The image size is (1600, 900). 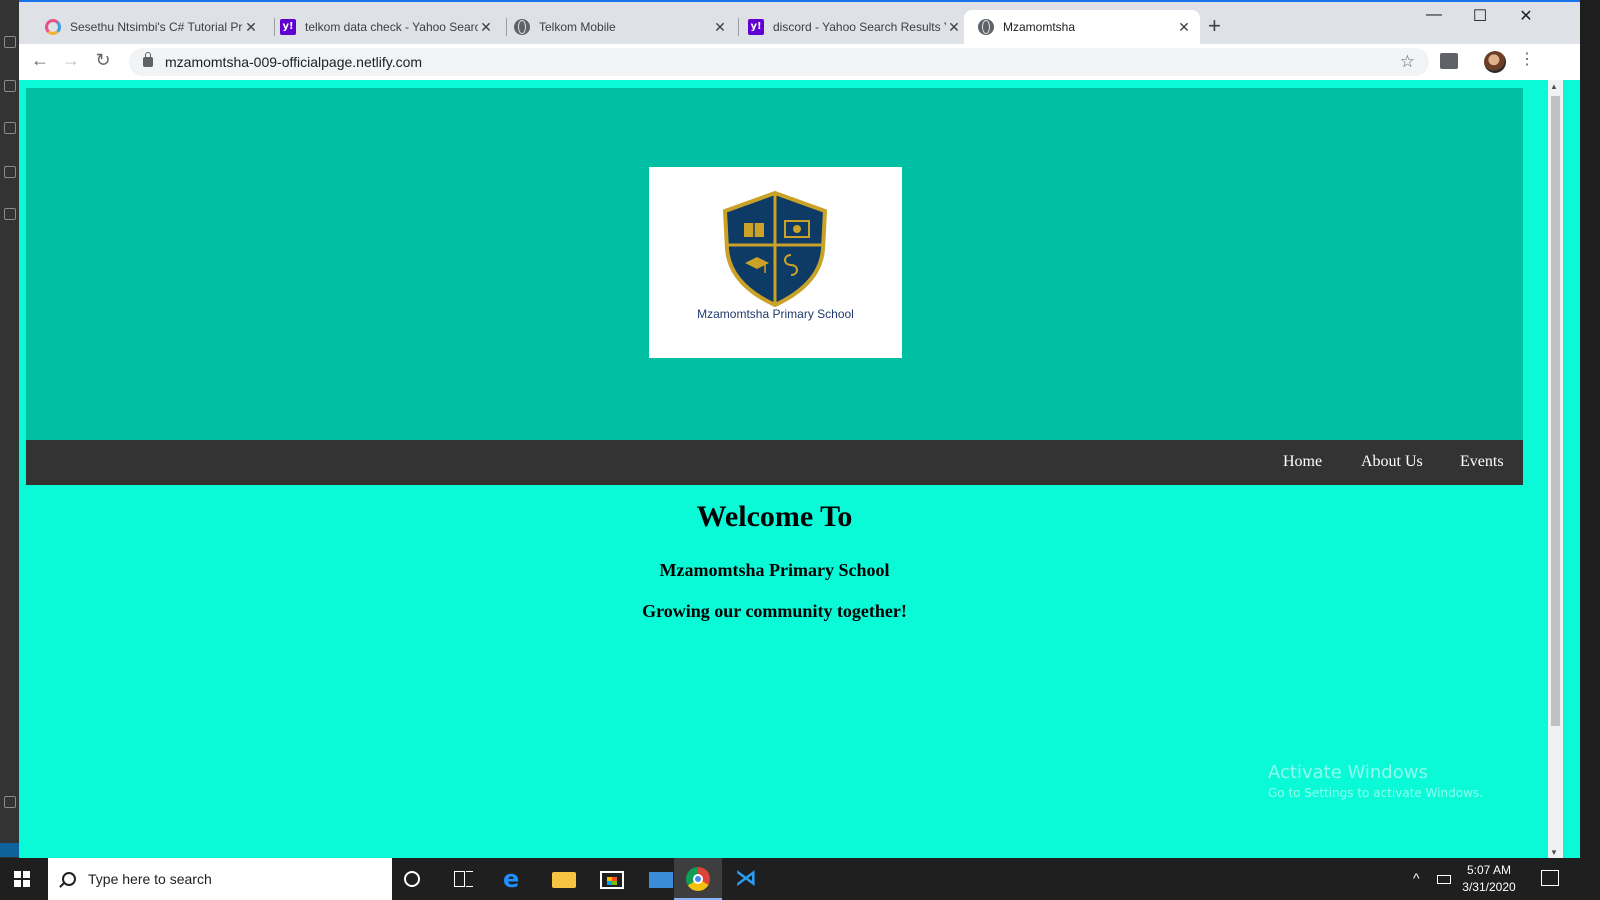 What do you see at coordinates (612, 880) in the screenshot?
I see `store-icon` at bounding box center [612, 880].